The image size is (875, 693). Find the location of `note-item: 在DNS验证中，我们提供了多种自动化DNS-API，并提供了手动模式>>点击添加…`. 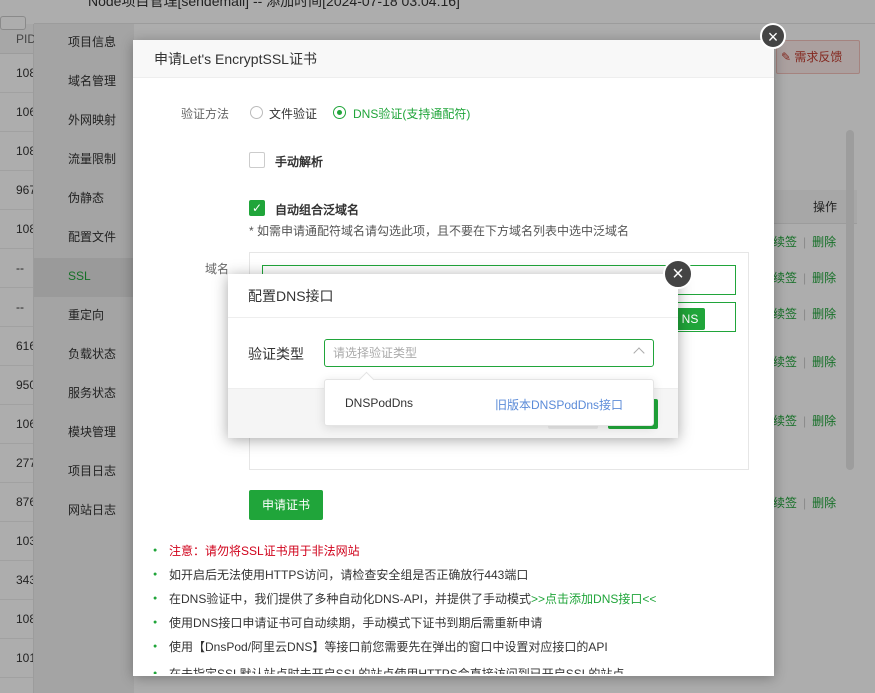

note-item: 在DNS验证中，我们提供了多种自动化DNS-API，并提供了手动模式>>点击添加… is located at coordinates (453, 602).